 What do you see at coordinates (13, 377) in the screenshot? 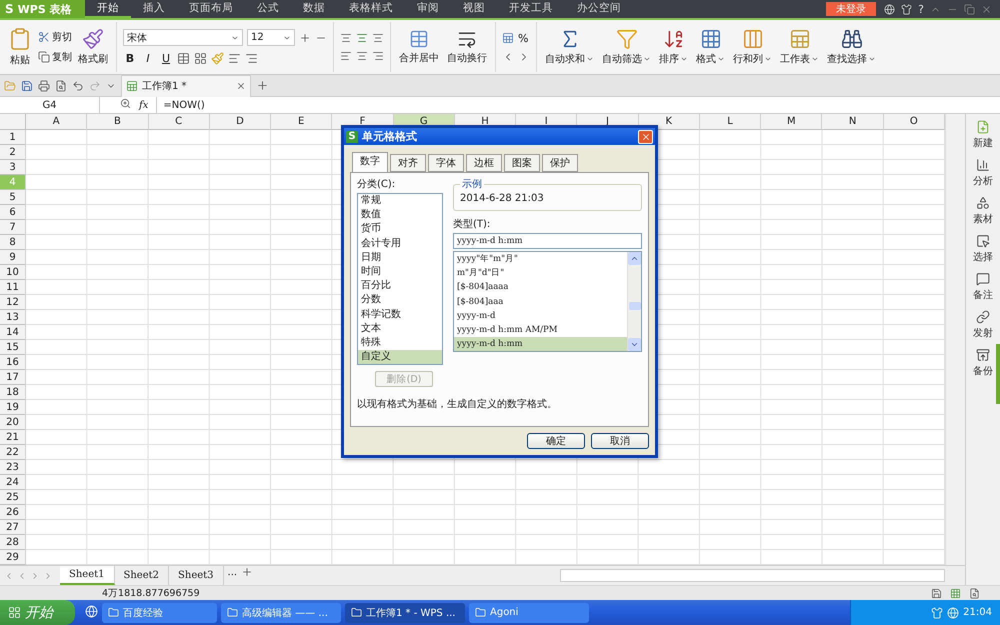
I see `row-header: 17` at bounding box center [13, 377].